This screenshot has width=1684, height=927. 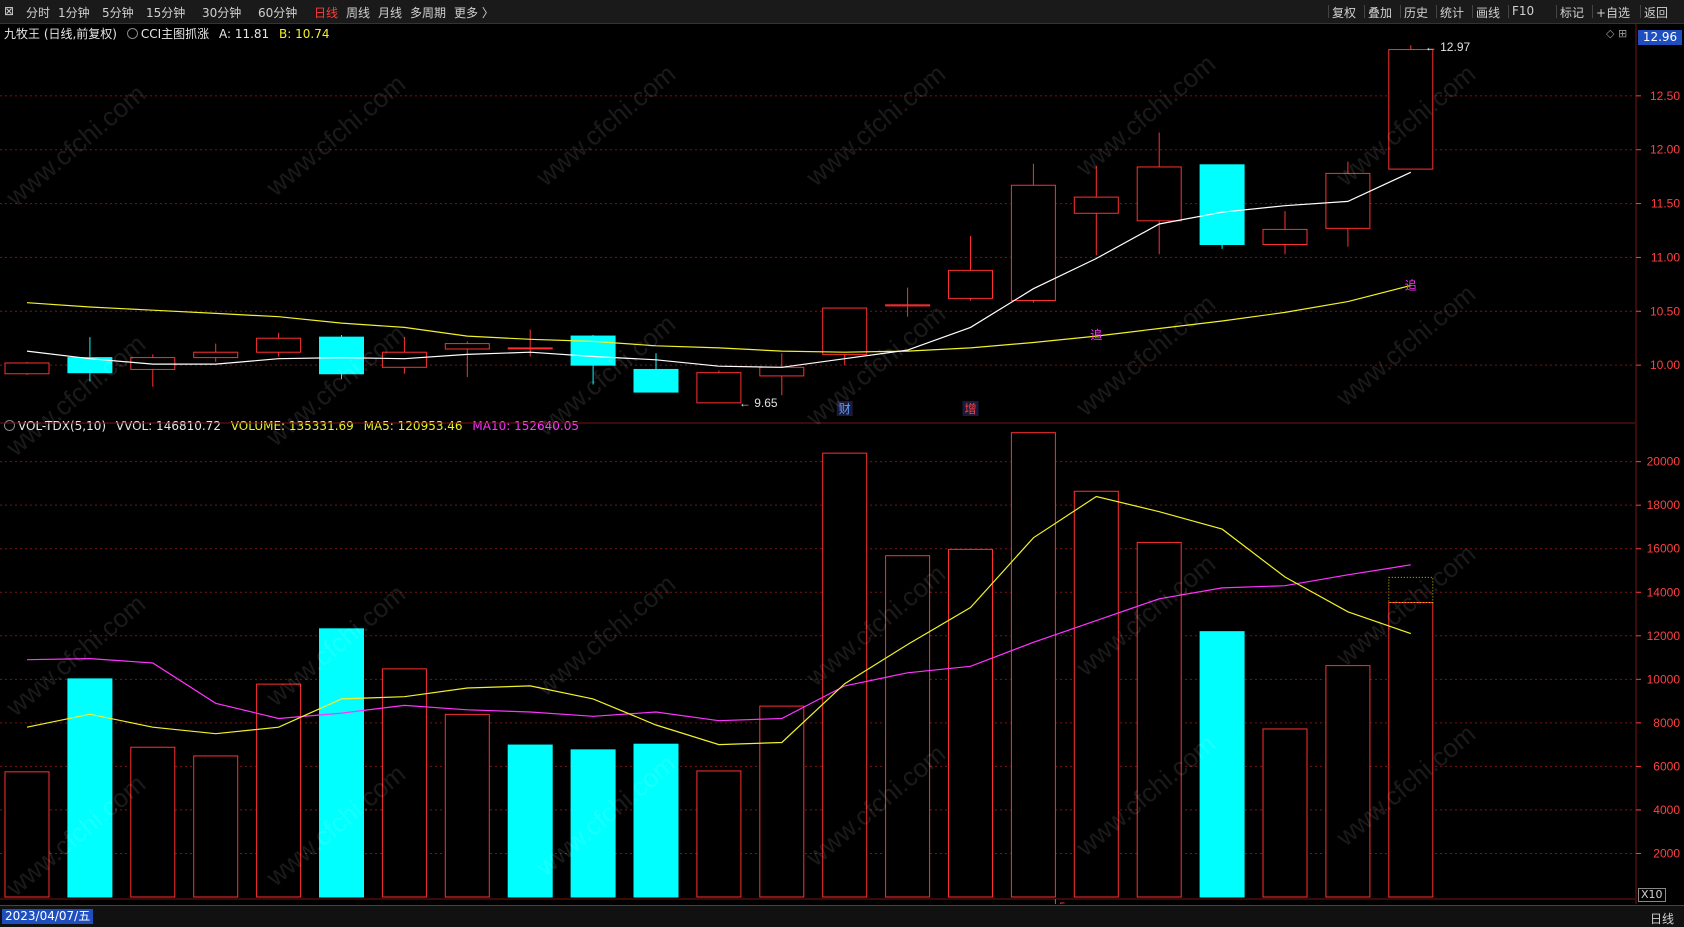 I want to click on period-tab-9: 多周期, so click(x=428, y=12).